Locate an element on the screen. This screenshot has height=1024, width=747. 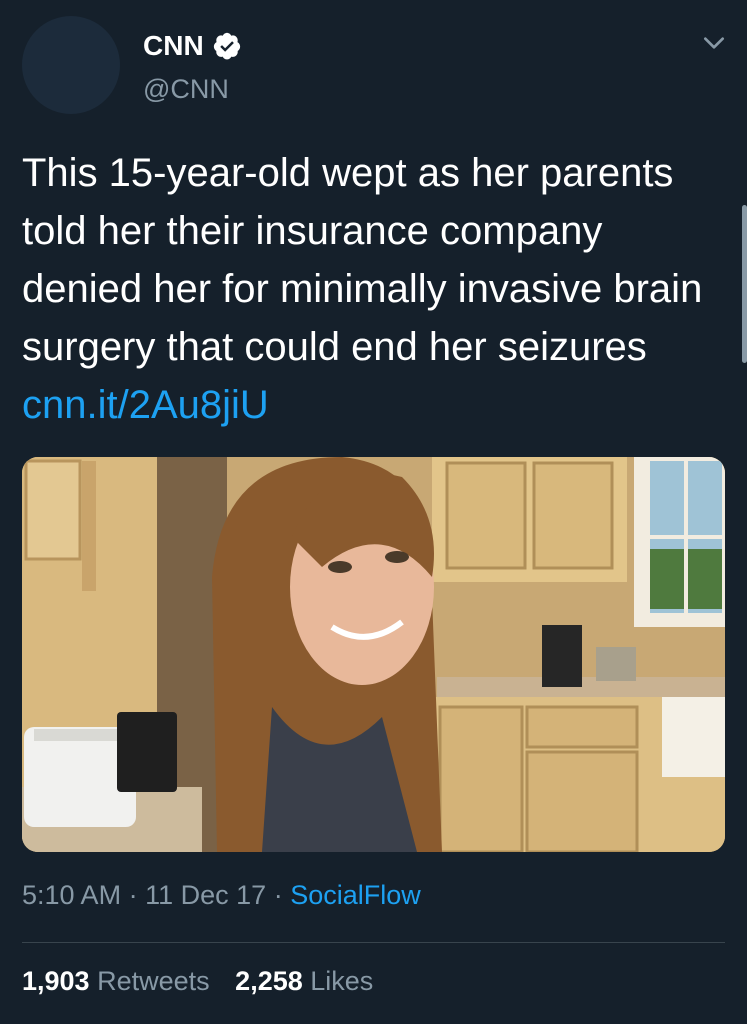
retweets-stat: 1,903 Retweets is located at coordinates (116, 981).